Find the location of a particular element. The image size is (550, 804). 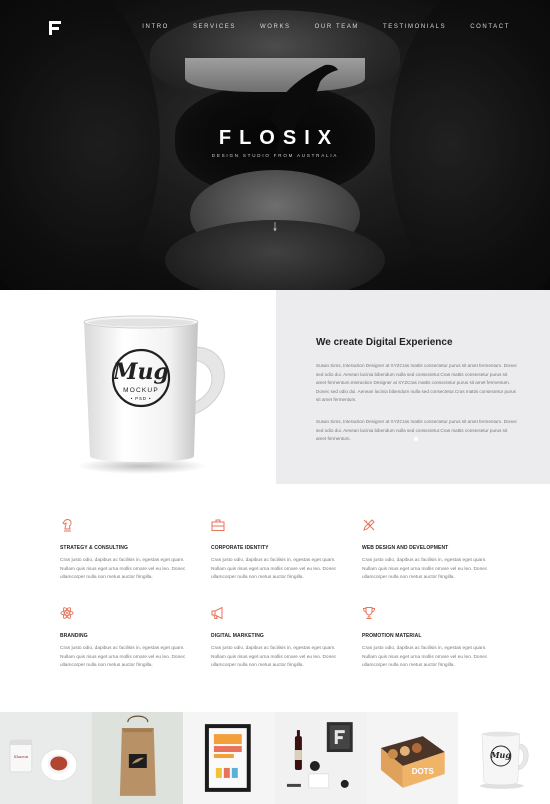

trophy-icon is located at coordinates (369, 613).